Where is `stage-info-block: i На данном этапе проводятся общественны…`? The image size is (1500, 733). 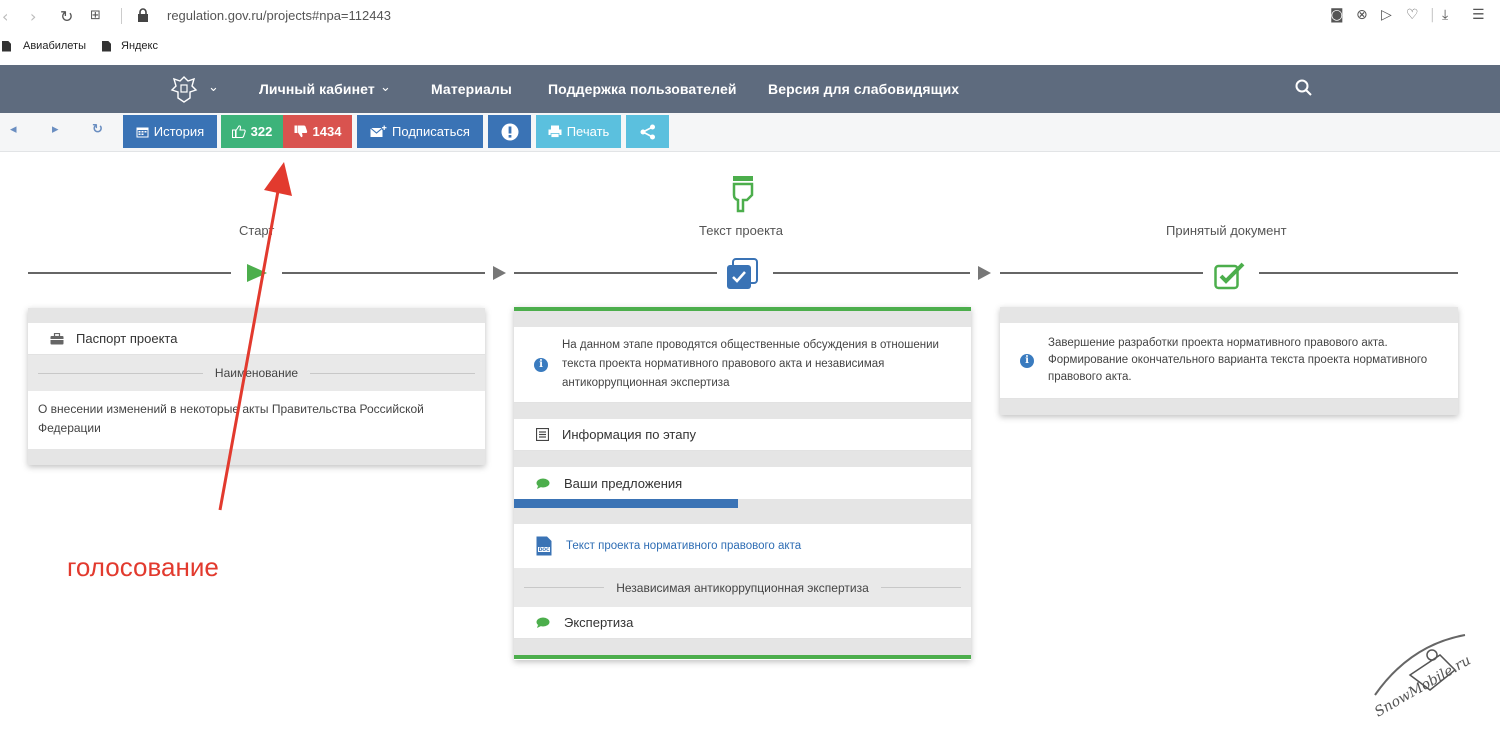 stage-info-block: i На данном этапе проводятся общественны… is located at coordinates (742, 365).